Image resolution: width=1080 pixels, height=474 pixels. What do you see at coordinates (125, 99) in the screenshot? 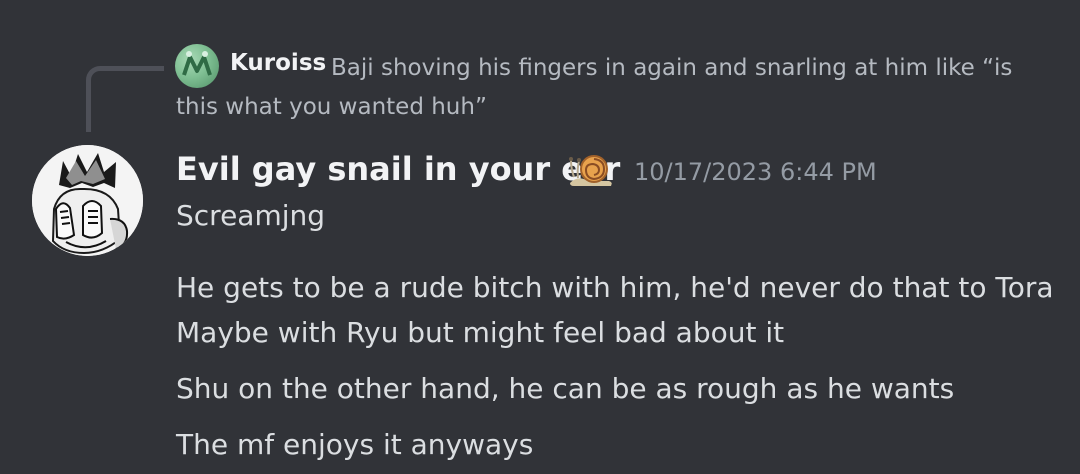
I see `reply-connector` at bounding box center [125, 99].